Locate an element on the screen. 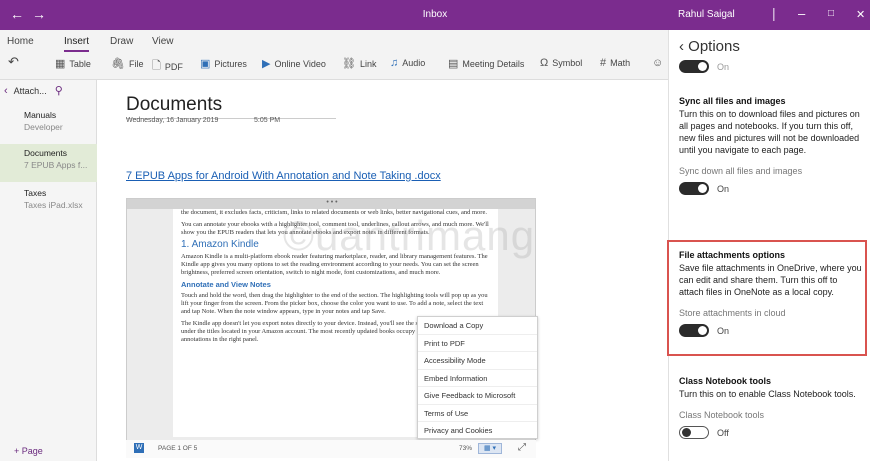 The width and height of the screenshot is (870, 461). doc-subheading: Annotate and View Notes is located at coordinates (226, 284).